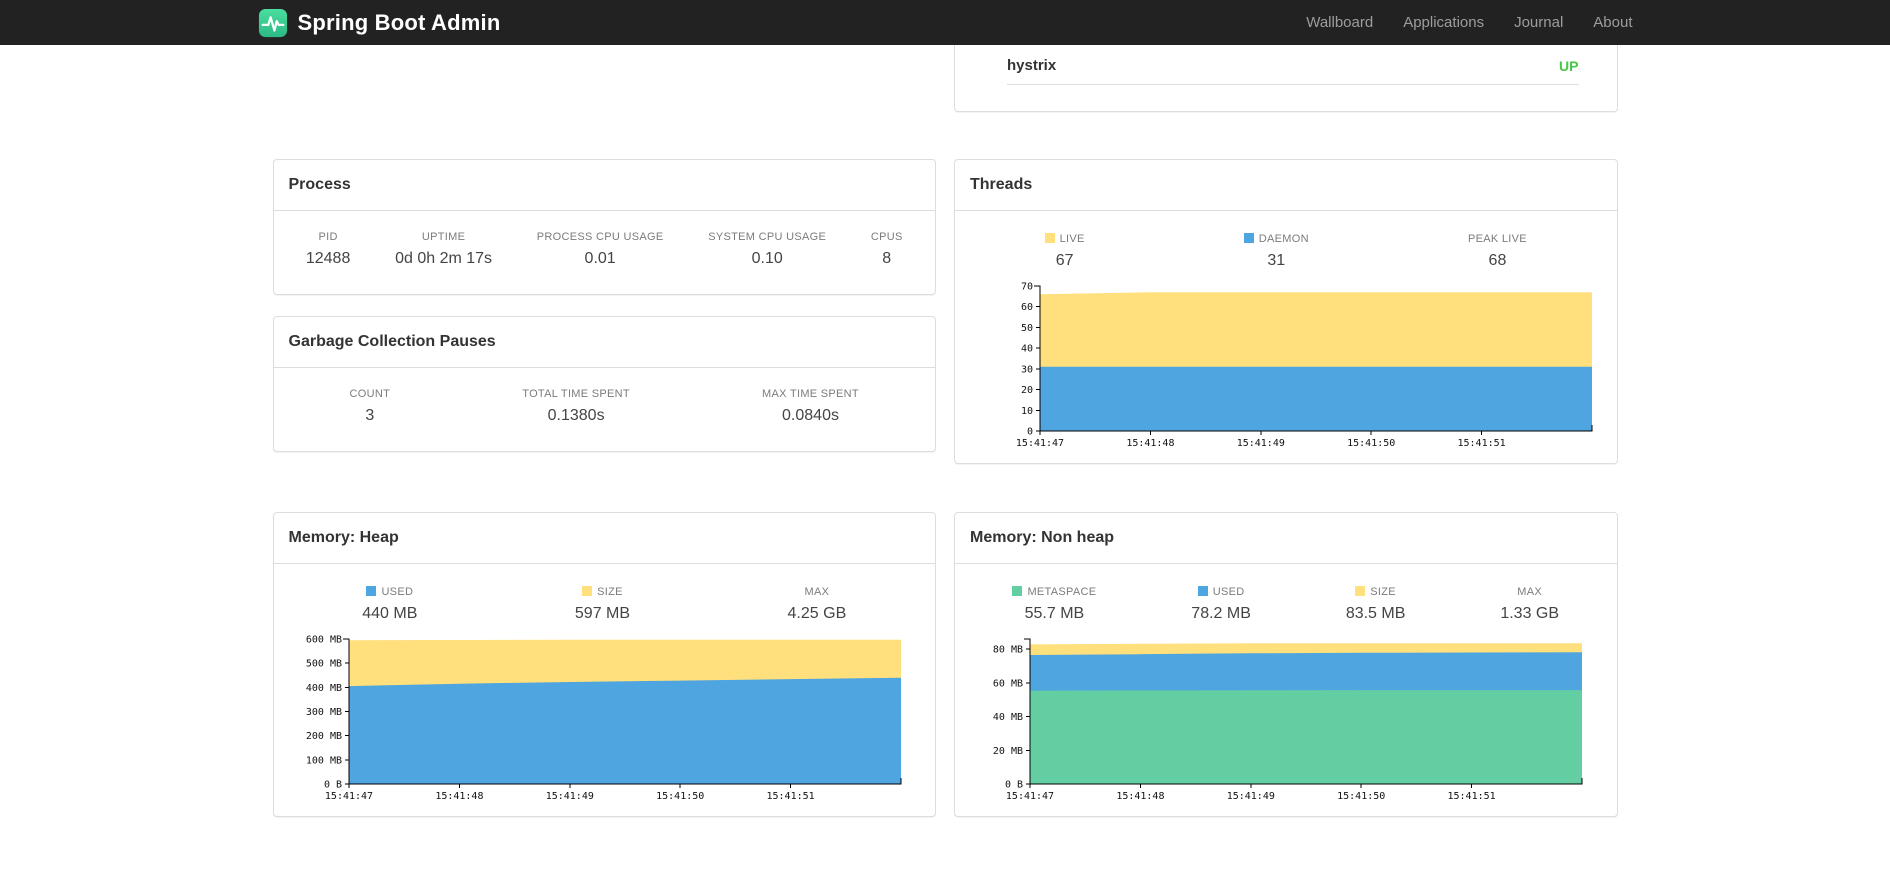 The image size is (1890, 892). I want to click on memory-heap-panel-title: Memory: Heap, so click(604, 538).